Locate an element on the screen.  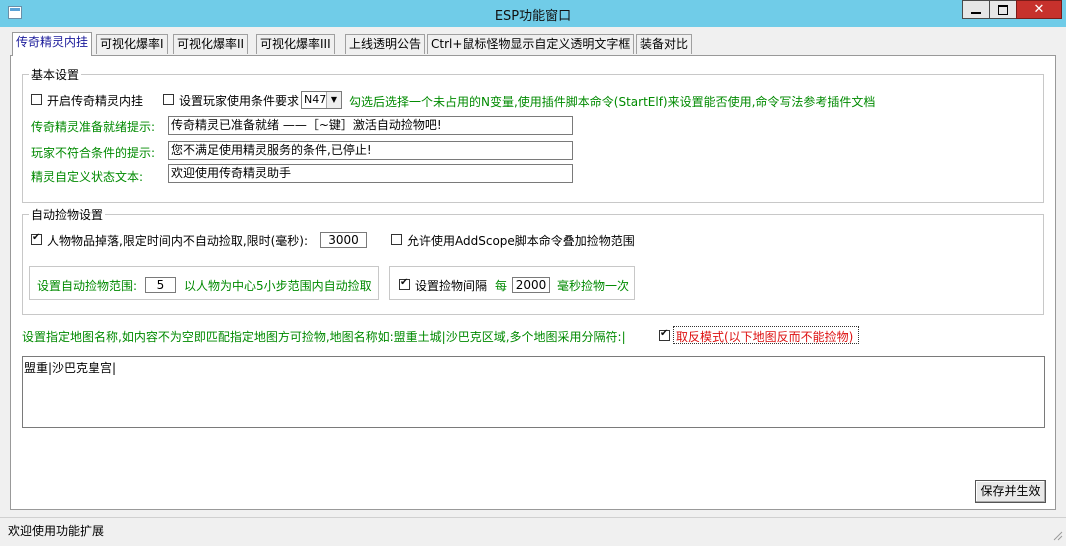
variable-select-value: N47 is located at coordinates (315, 99).